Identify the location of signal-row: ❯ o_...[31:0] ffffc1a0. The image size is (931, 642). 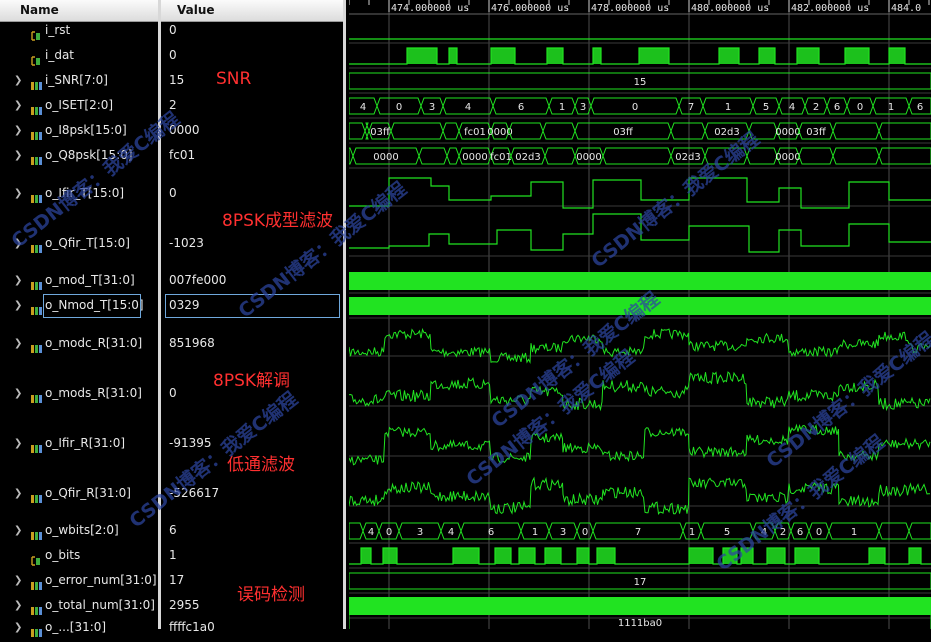
(173, 628).